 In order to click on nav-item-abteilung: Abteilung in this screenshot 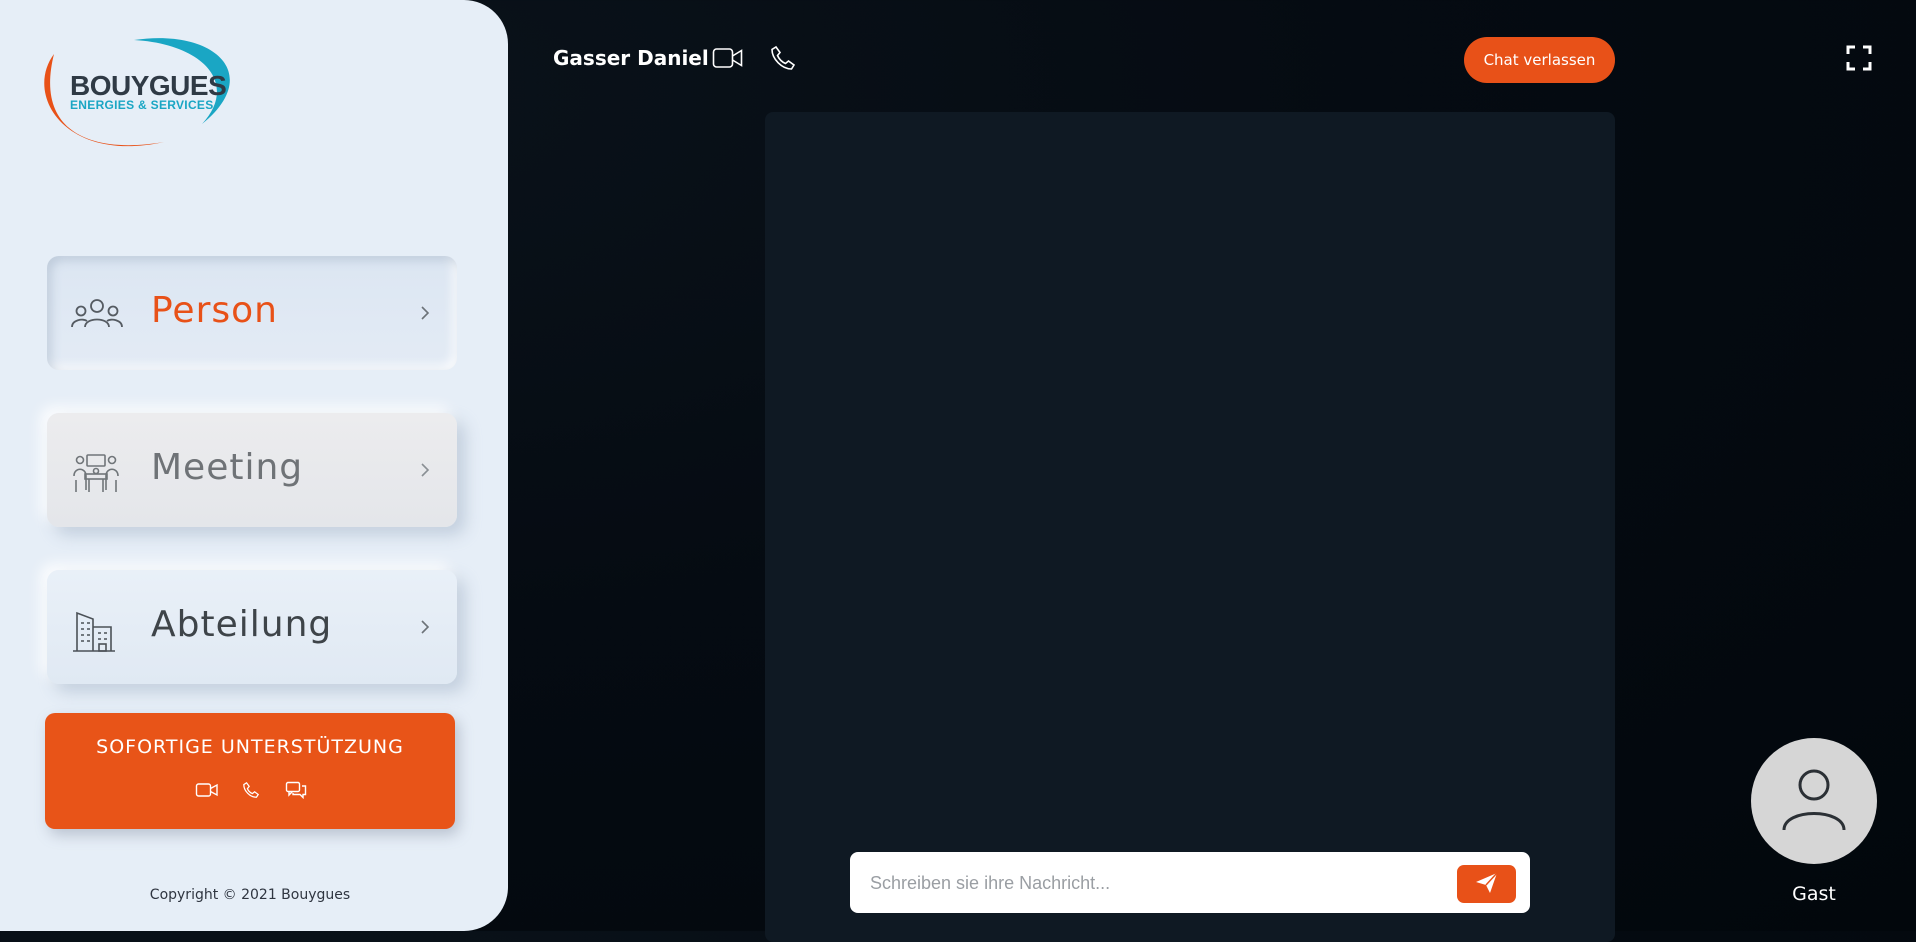, I will do `click(252, 627)`.